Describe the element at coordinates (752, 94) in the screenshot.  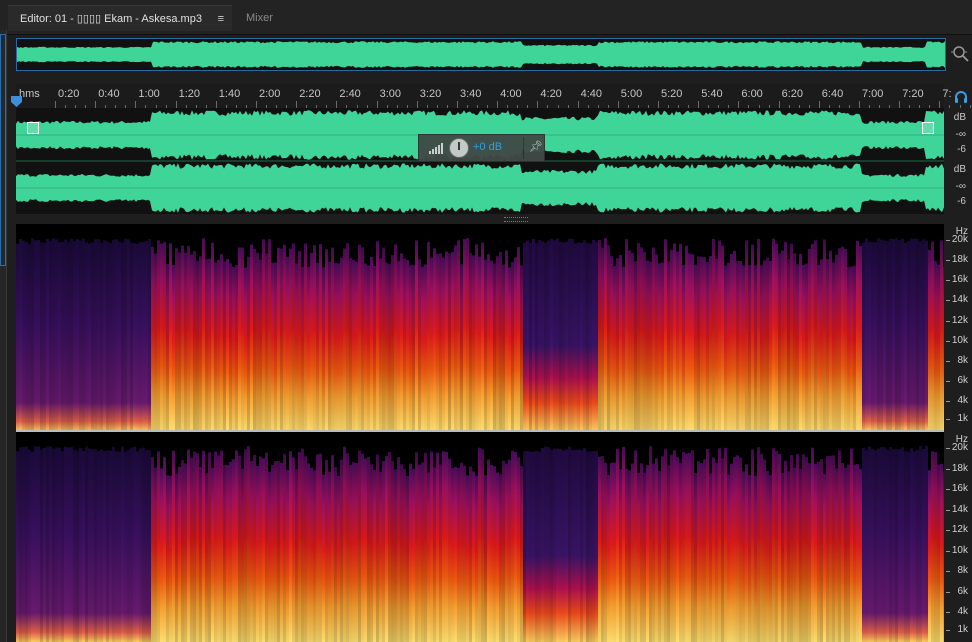
I see `ruler-tick-label: 6:00` at that location.